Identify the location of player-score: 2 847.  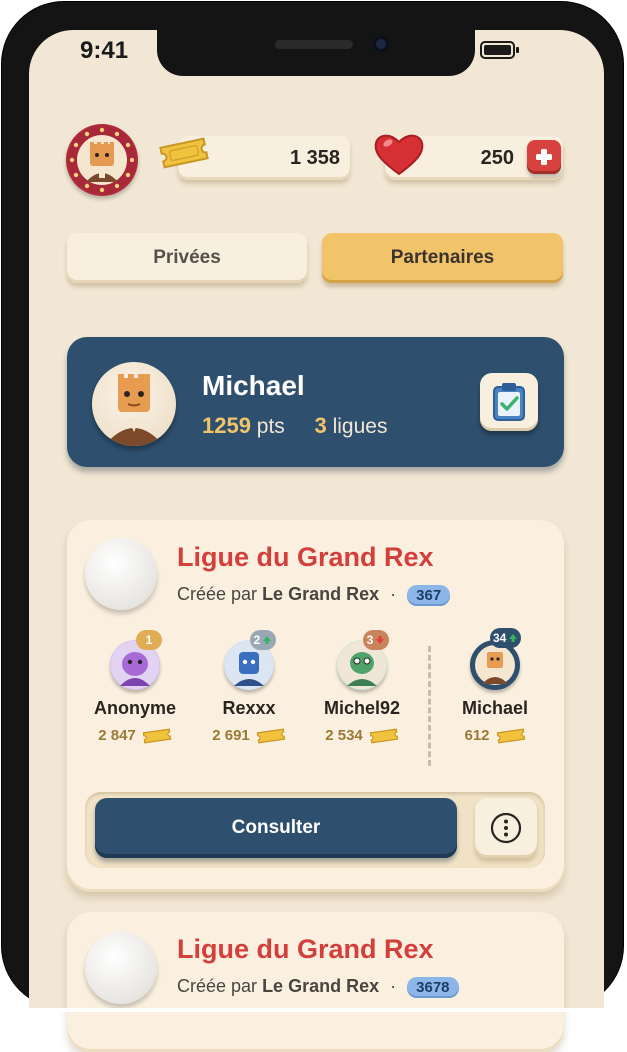
(135, 735).